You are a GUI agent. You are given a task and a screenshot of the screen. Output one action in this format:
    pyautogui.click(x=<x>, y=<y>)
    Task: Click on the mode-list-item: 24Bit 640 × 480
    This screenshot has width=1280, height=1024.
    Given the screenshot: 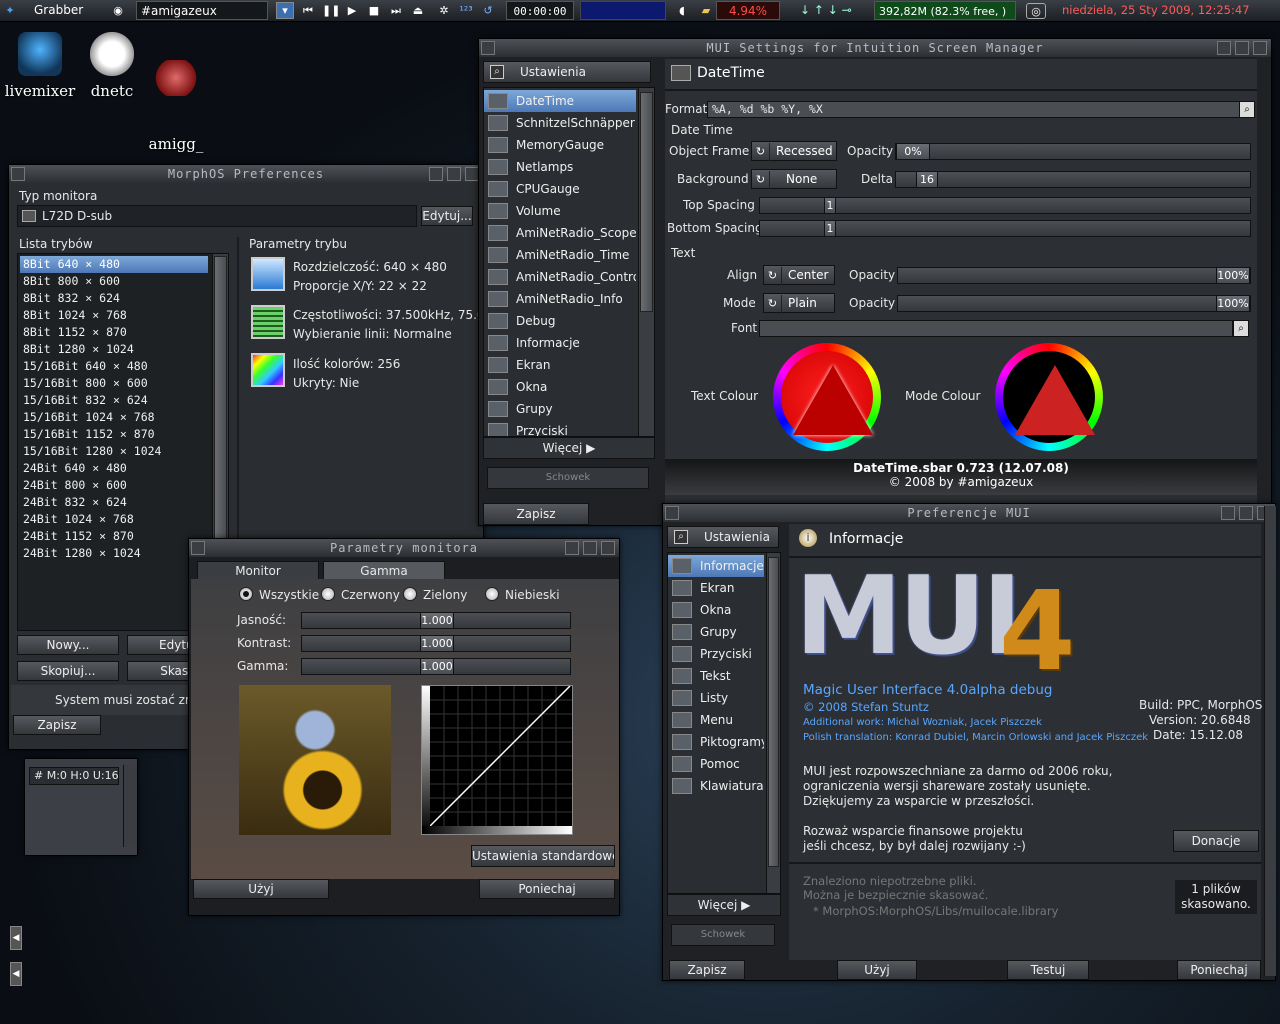 What is the action you would take?
    pyautogui.click(x=114, y=468)
    